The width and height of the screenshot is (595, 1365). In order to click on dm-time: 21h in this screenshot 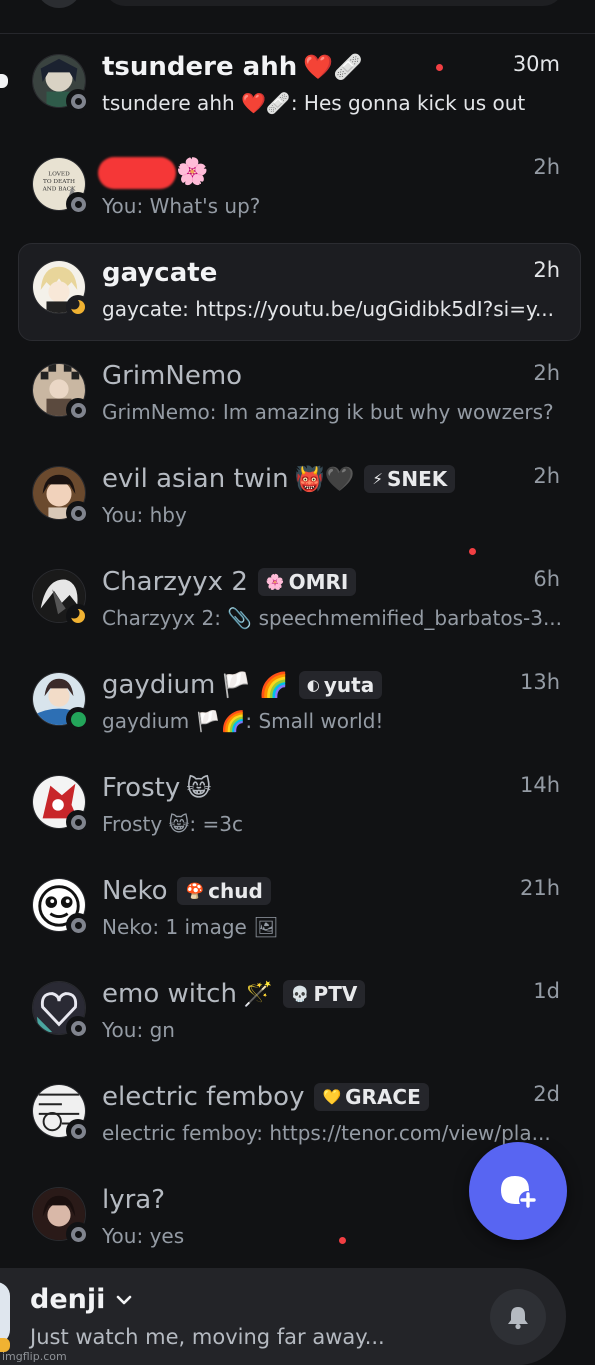, I will do `click(539, 888)`.